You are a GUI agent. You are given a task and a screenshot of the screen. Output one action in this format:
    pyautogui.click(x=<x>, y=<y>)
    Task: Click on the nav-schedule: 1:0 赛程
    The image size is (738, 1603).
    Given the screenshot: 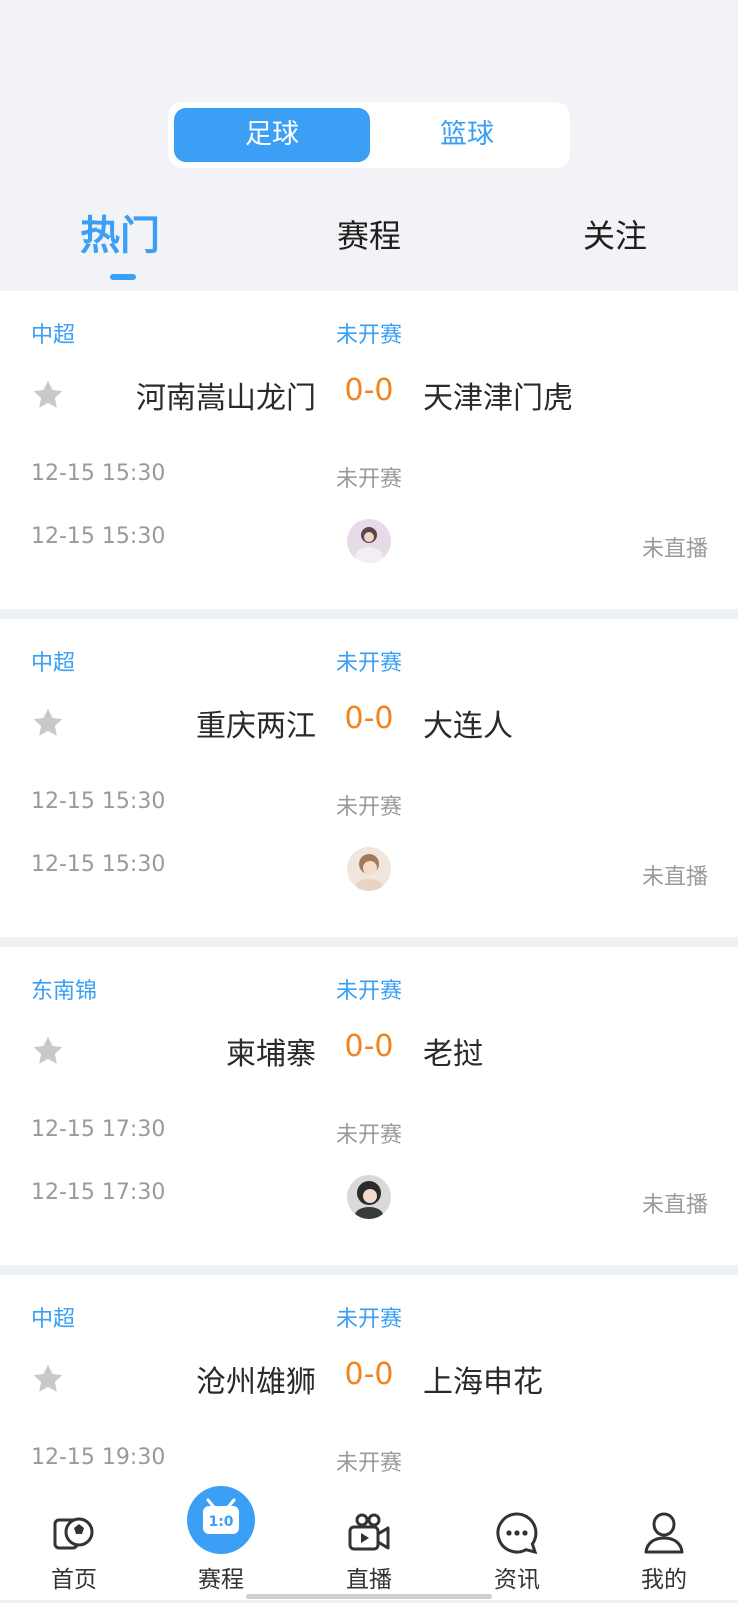 What is the action you would take?
    pyautogui.click(x=221, y=1543)
    